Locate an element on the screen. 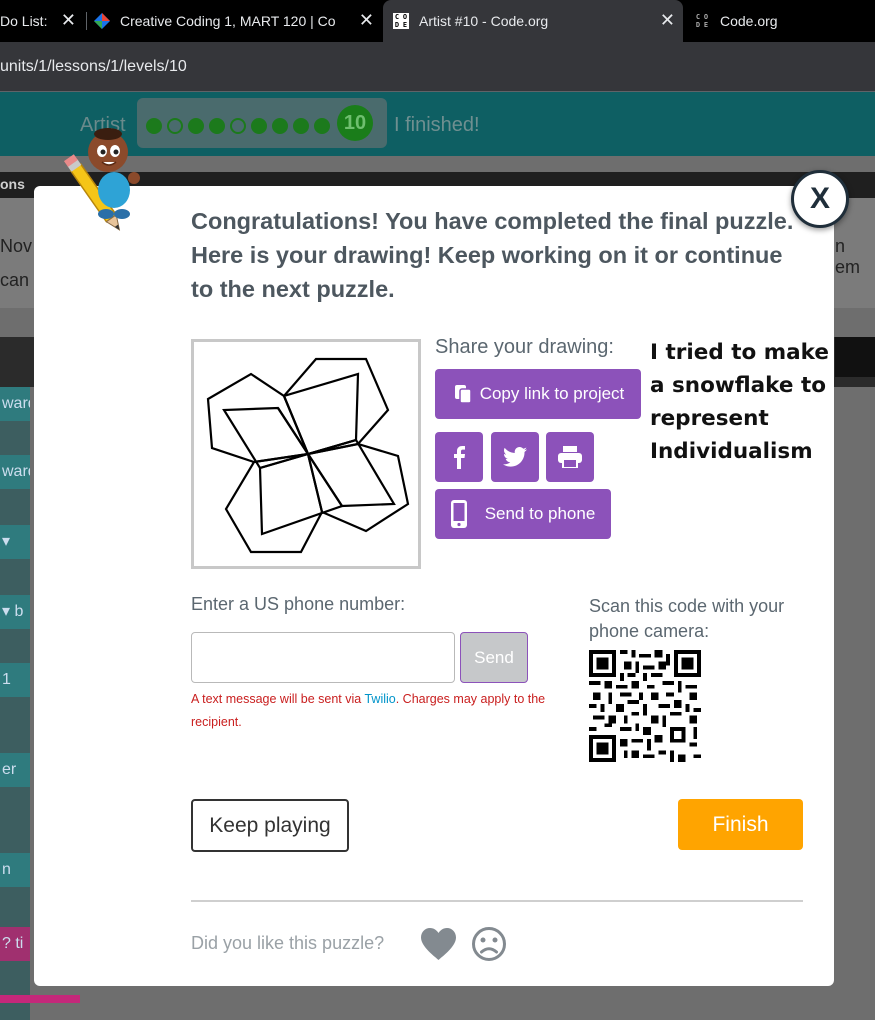 This screenshot has width=875, height=1020. current-level-badge: 10 is located at coordinates (355, 123).